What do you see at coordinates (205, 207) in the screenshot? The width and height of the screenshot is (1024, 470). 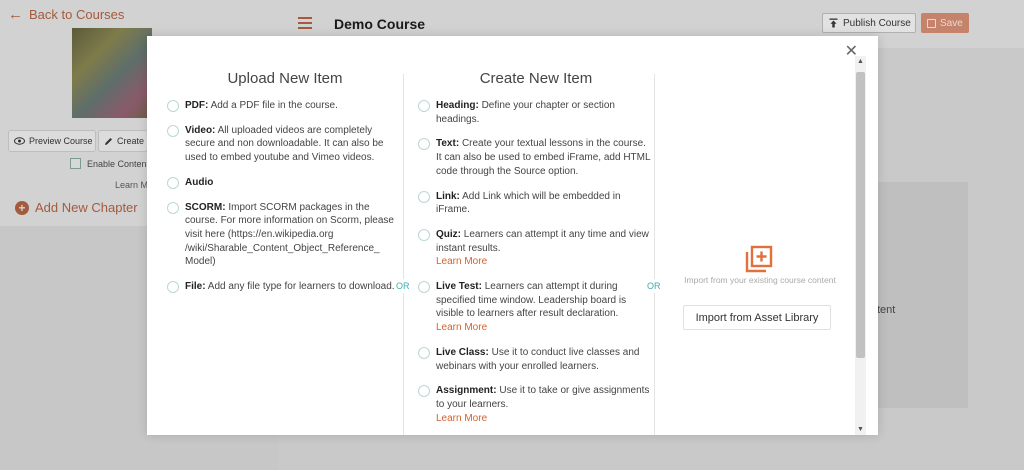 I see `option-label: SCORM:` at bounding box center [205, 207].